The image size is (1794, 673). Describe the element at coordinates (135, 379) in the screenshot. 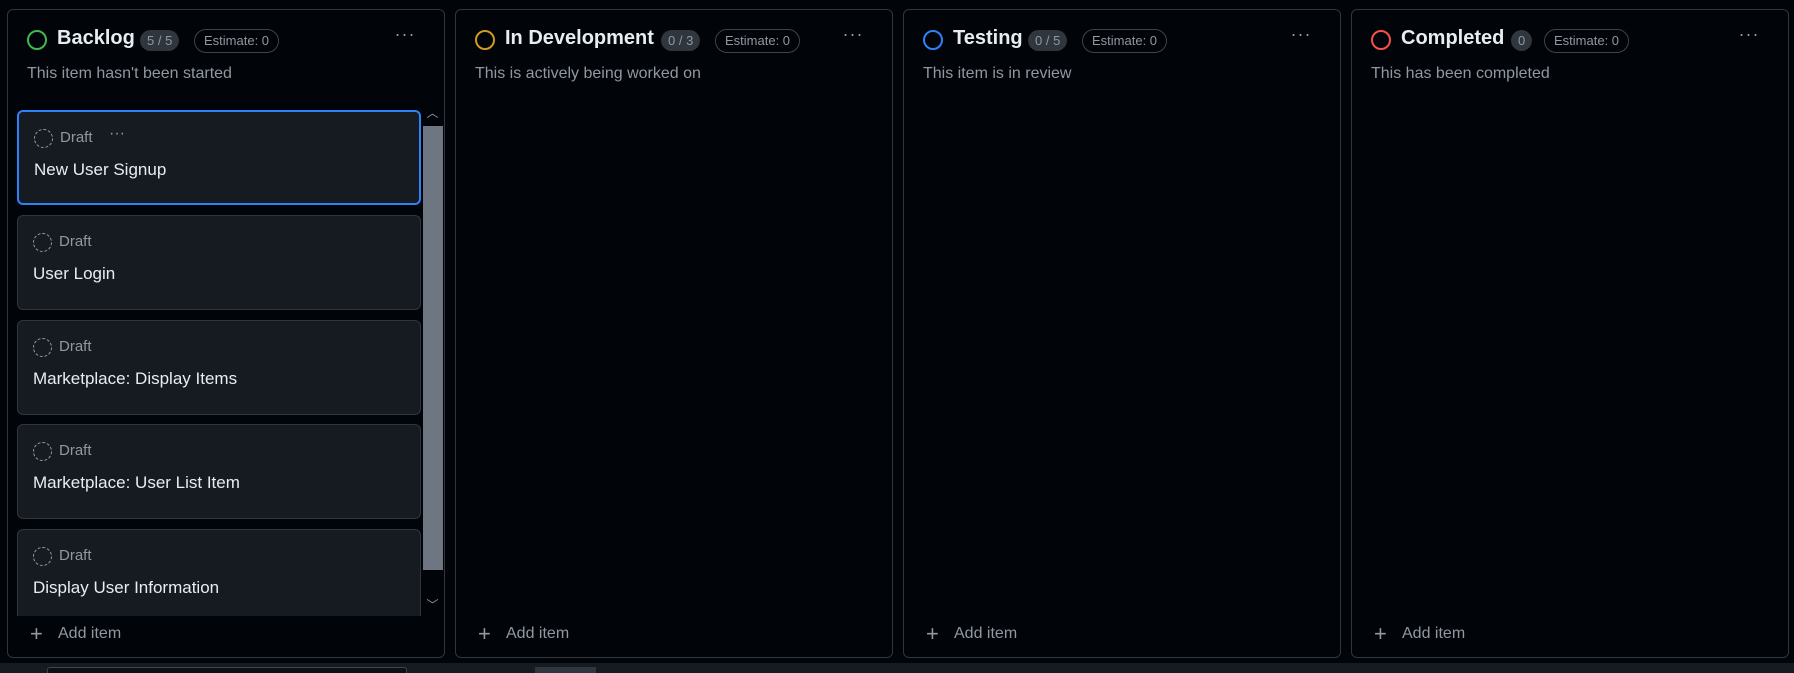

I see `card-title: Marketplace: Display Items` at that location.